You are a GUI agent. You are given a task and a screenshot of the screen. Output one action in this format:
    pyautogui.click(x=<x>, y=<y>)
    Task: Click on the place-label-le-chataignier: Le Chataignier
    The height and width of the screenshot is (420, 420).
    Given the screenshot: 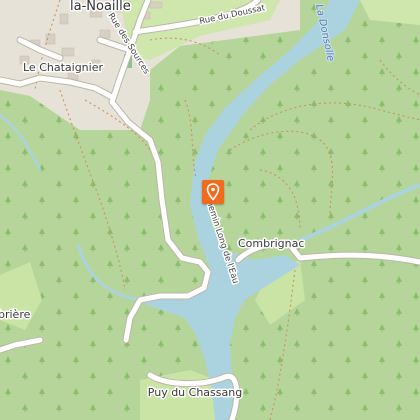 What is the action you would take?
    pyautogui.click(x=63, y=67)
    